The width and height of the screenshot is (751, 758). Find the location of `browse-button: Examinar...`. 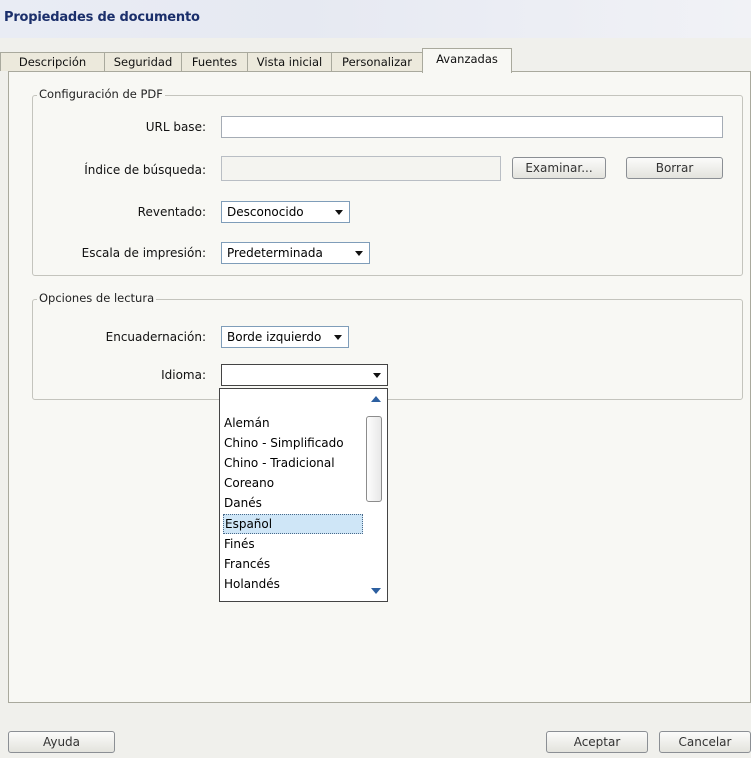

browse-button: Examinar... is located at coordinates (559, 168).